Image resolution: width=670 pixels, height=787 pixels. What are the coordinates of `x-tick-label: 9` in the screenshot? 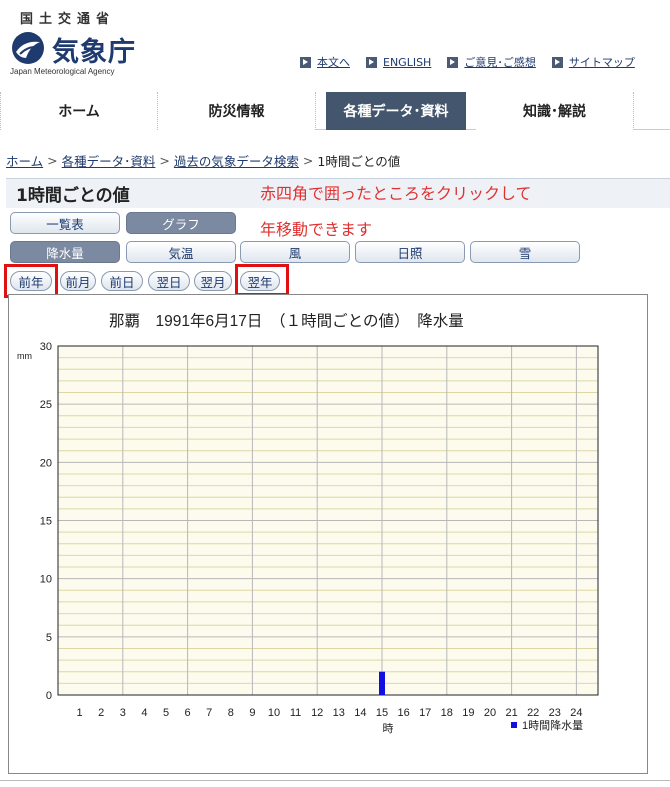 It's located at (252, 713).